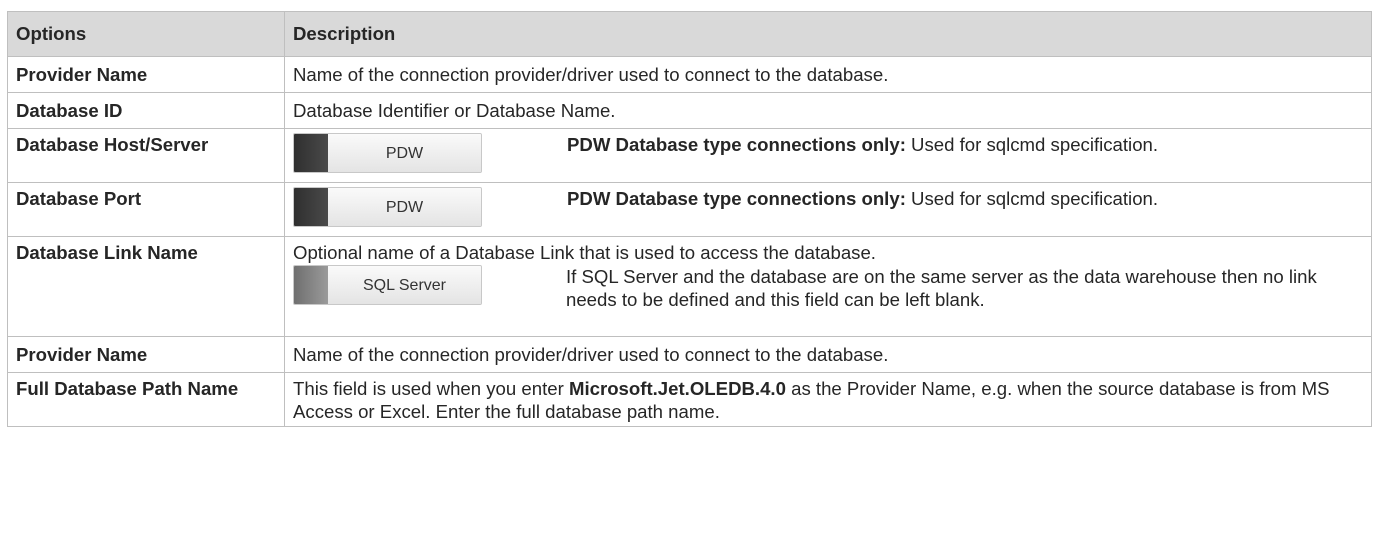 The image size is (1378, 540). I want to click on provider-code: Microsoft.Jet.OLEDB.4.0, so click(677, 388).